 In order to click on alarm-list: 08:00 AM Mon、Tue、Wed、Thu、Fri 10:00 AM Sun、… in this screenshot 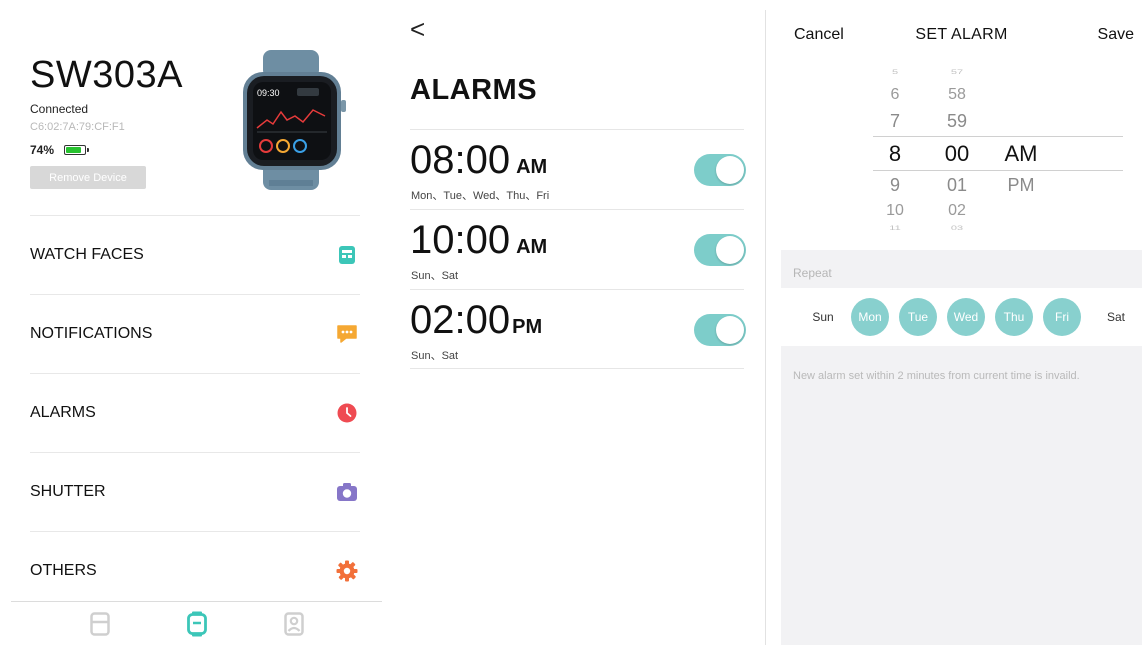, I will do `click(578, 249)`.